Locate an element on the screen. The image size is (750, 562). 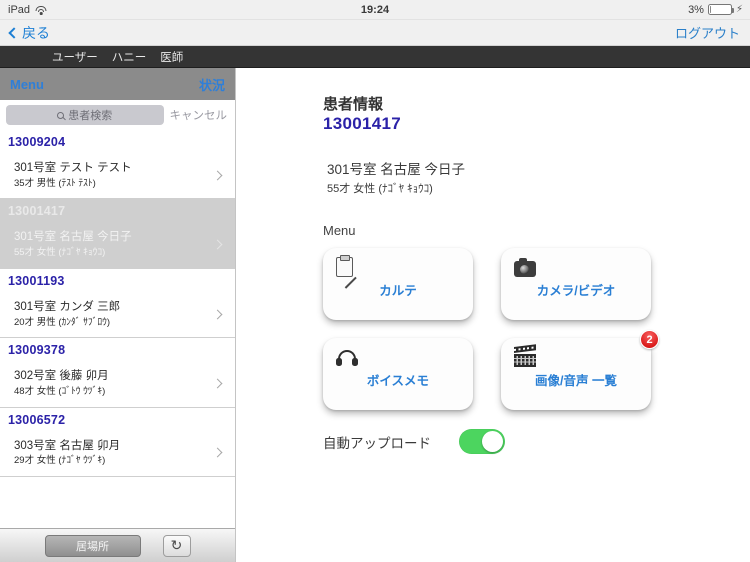
status-bar-right: 3% ⚡ is located at coordinates (715, 10).